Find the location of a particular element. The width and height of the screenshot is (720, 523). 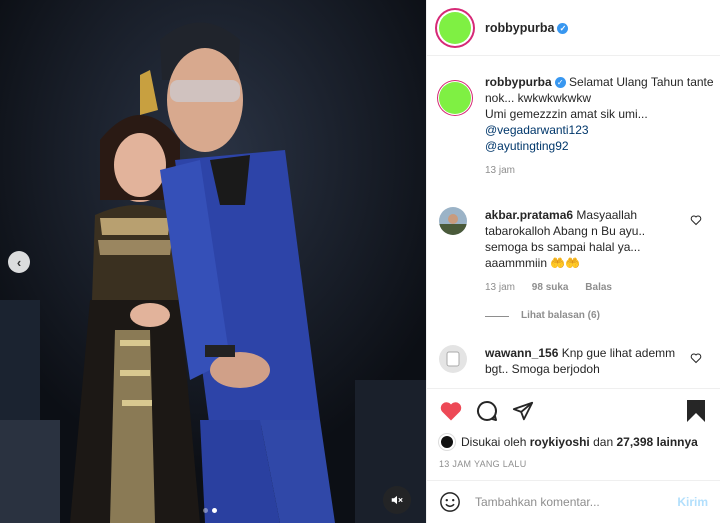

comment-meta: 13 jam 98 suka Balas is located at coordinates (585, 288).